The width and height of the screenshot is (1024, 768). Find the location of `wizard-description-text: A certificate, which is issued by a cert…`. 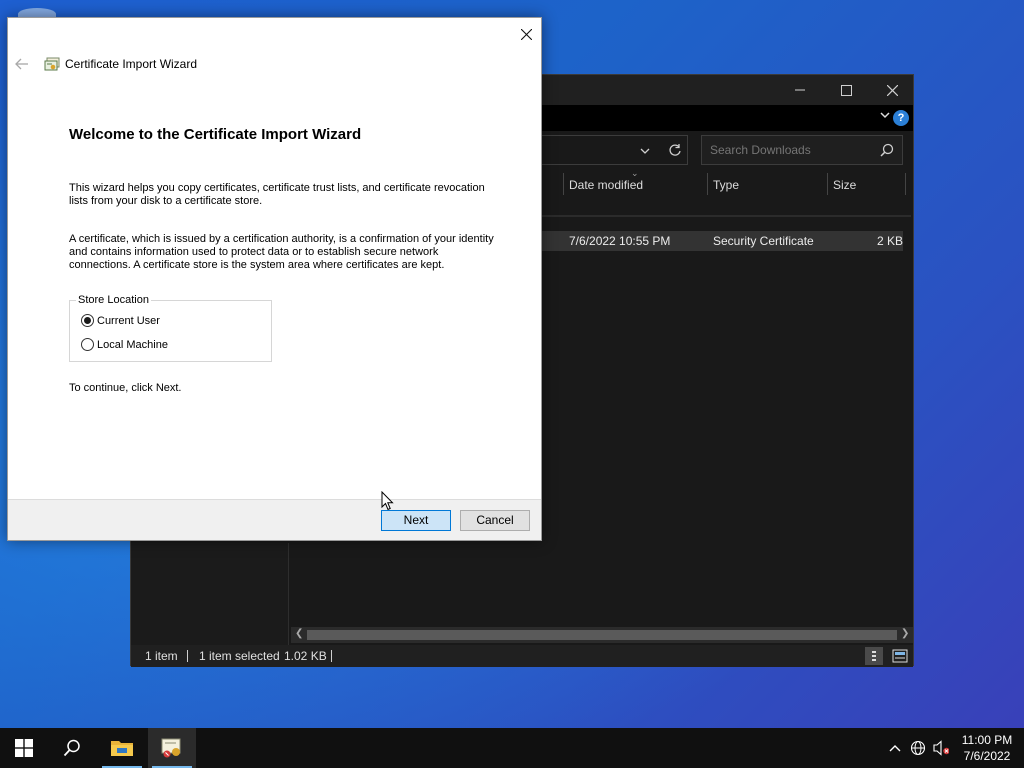

wizard-description-text: A certificate, which is issued by a cert… is located at coordinates (289, 252).